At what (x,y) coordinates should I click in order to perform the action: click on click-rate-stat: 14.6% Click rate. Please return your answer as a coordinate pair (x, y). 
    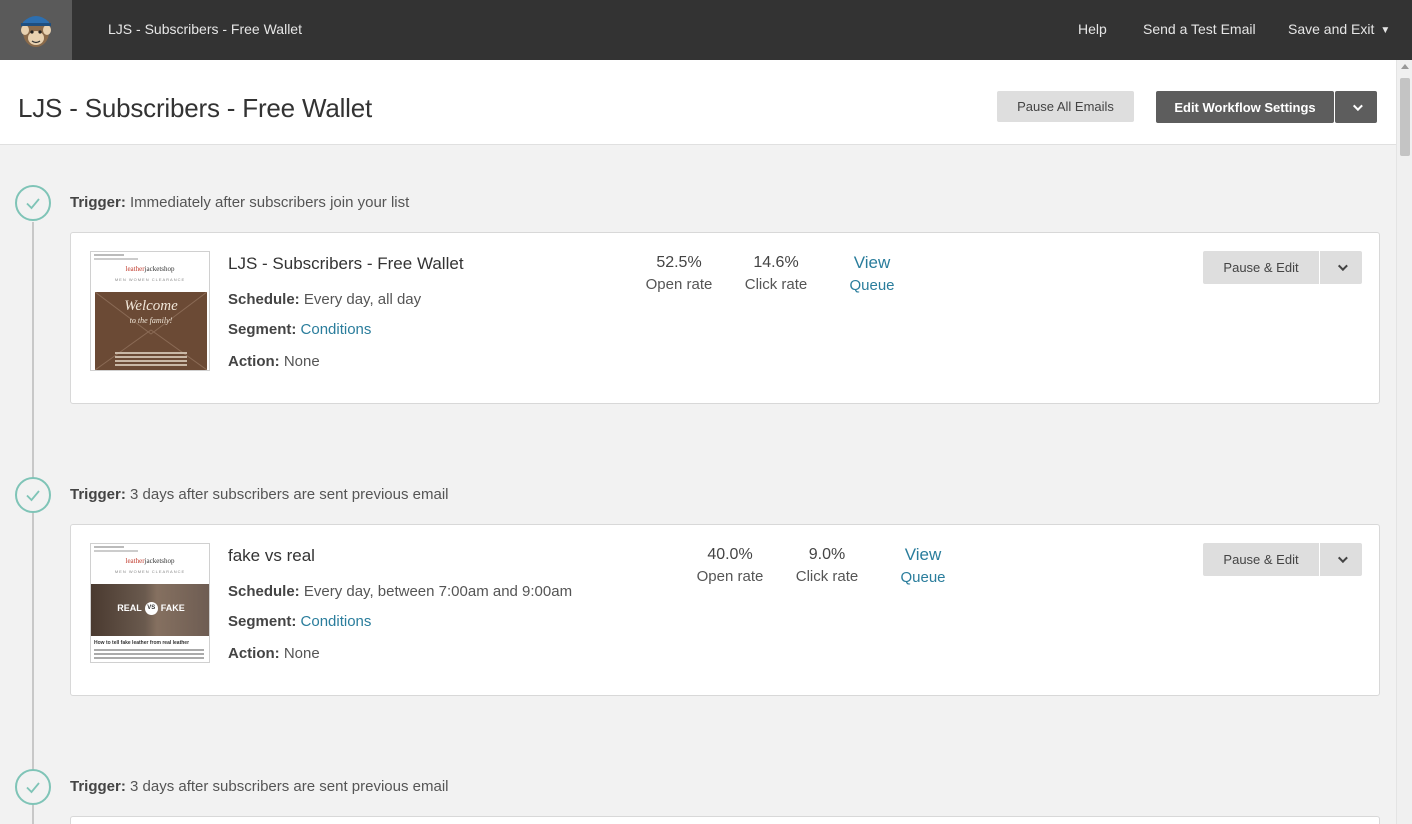
    Looking at the image, I should click on (776, 273).